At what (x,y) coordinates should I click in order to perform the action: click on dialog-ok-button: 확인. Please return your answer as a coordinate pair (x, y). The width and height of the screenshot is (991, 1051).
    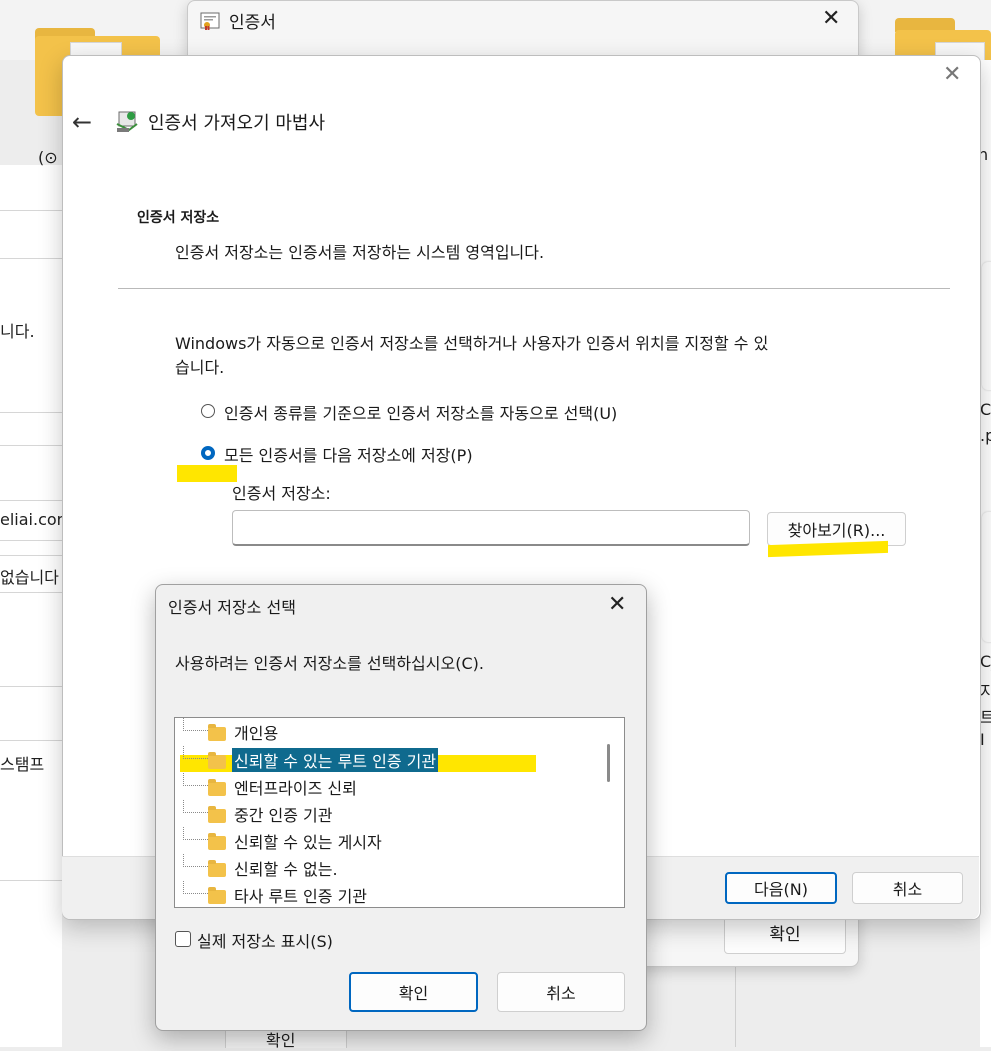
    Looking at the image, I should click on (413, 992).